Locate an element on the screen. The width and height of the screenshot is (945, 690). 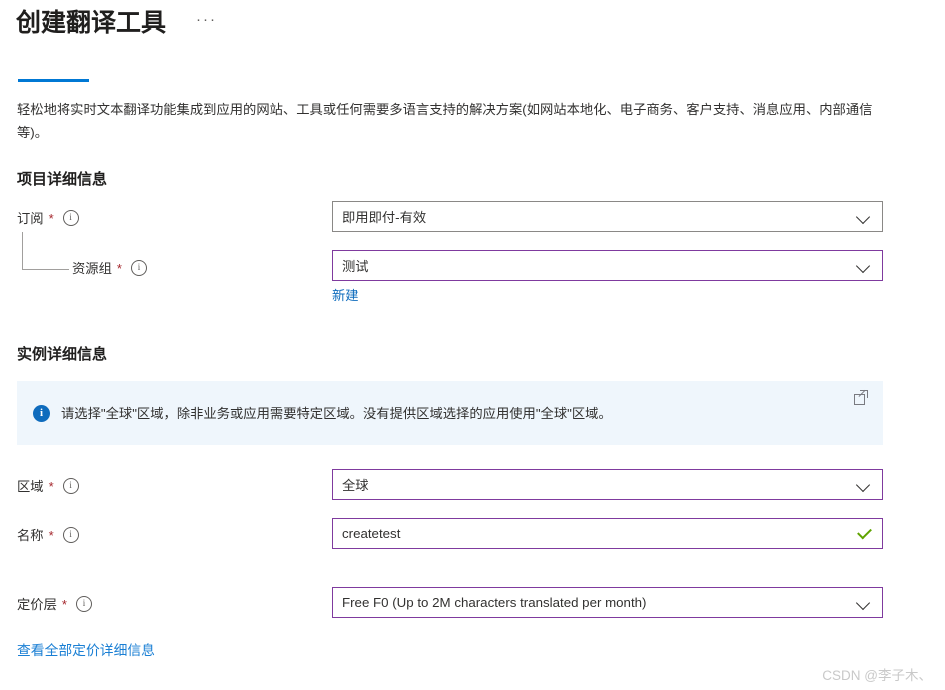
label-name-text: 名称 is located at coordinates (30, 535).